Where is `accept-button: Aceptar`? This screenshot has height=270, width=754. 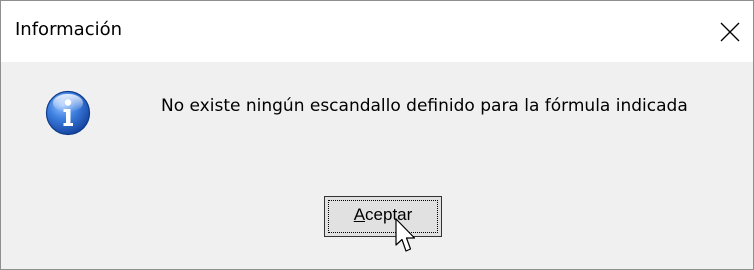
accept-button: Aceptar is located at coordinates (383, 216).